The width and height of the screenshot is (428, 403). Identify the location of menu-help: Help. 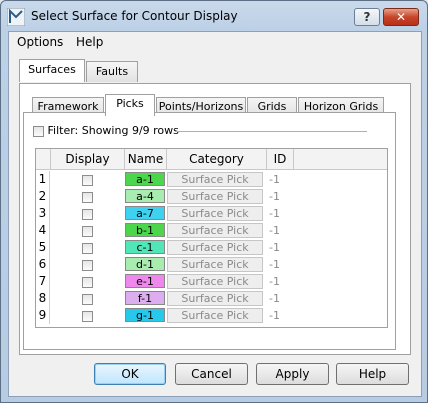
(89, 42).